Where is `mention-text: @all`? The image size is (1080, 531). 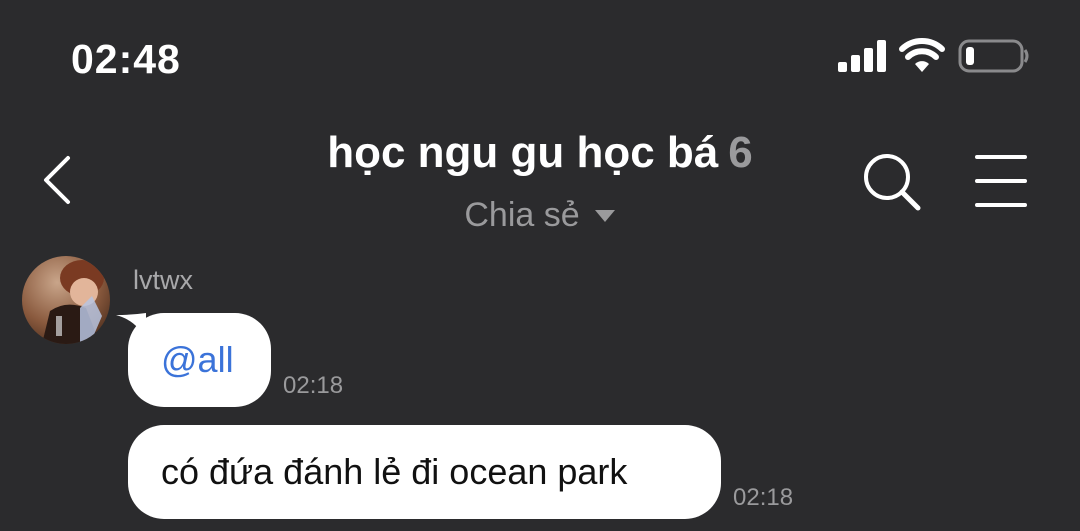 mention-text: @all is located at coordinates (197, 359).